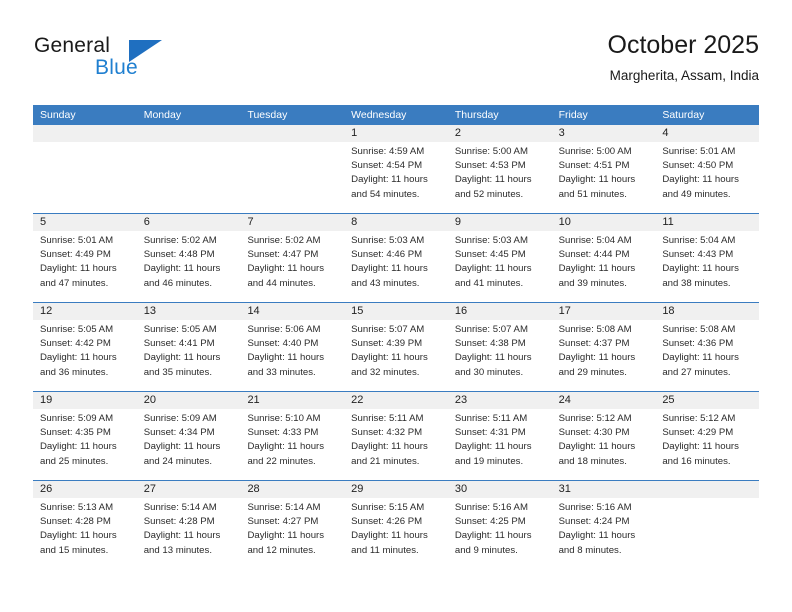 Image resolution: width=792 pixels, height=612 pixels. Describe the element at coordinates (499, 222) in the screenshot. I see `day-number-bar: 9` at that location.